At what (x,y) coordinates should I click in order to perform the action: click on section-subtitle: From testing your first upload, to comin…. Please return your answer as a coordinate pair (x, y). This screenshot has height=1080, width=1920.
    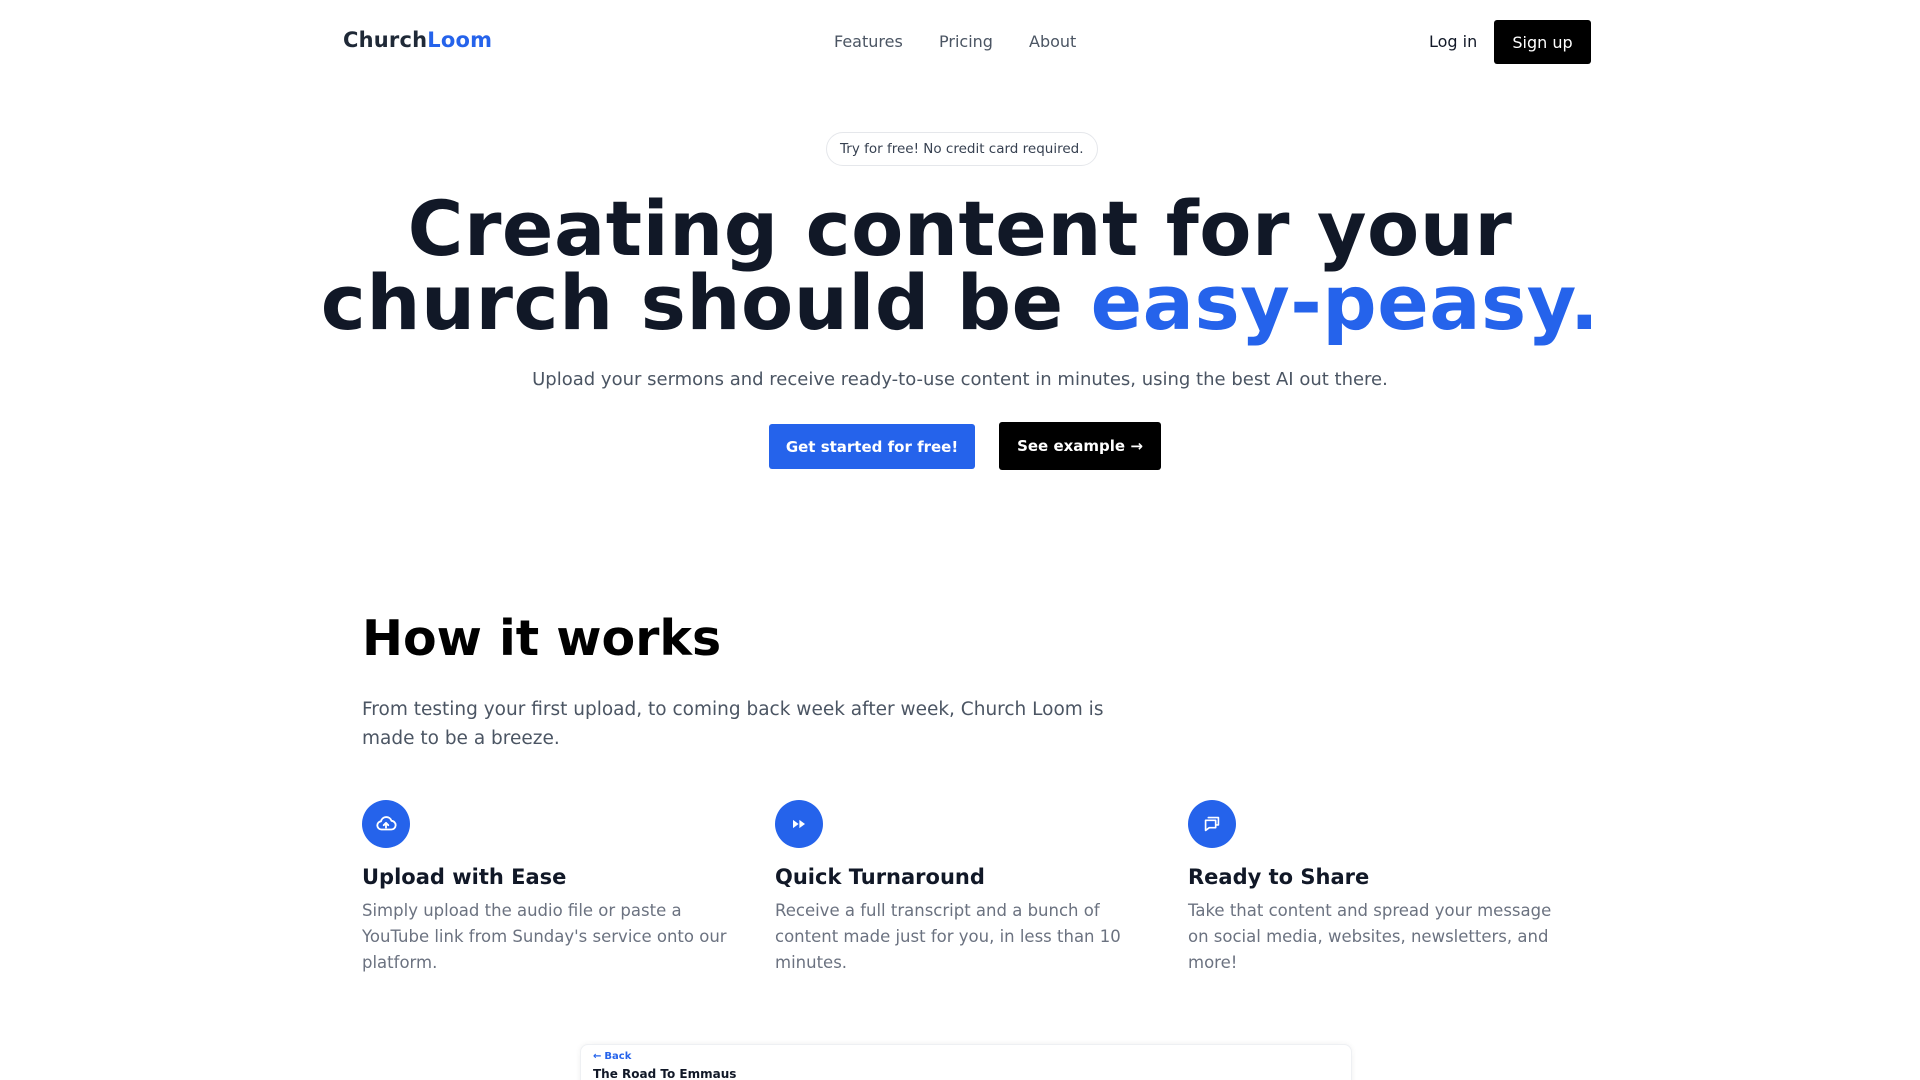
    Looking at the image, I should click on (733, 724).